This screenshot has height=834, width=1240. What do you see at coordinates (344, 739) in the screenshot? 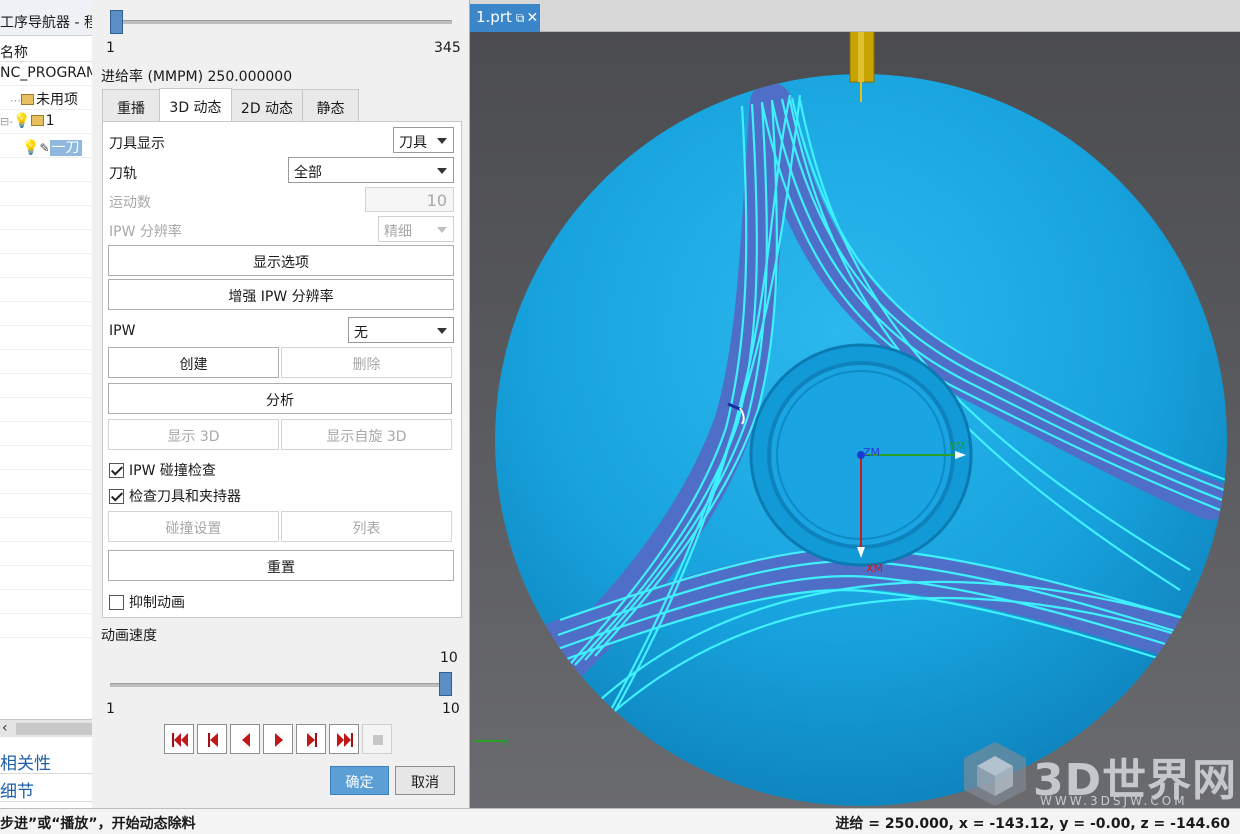
I see `go-to-end-button` at bounding box center [344, 739].